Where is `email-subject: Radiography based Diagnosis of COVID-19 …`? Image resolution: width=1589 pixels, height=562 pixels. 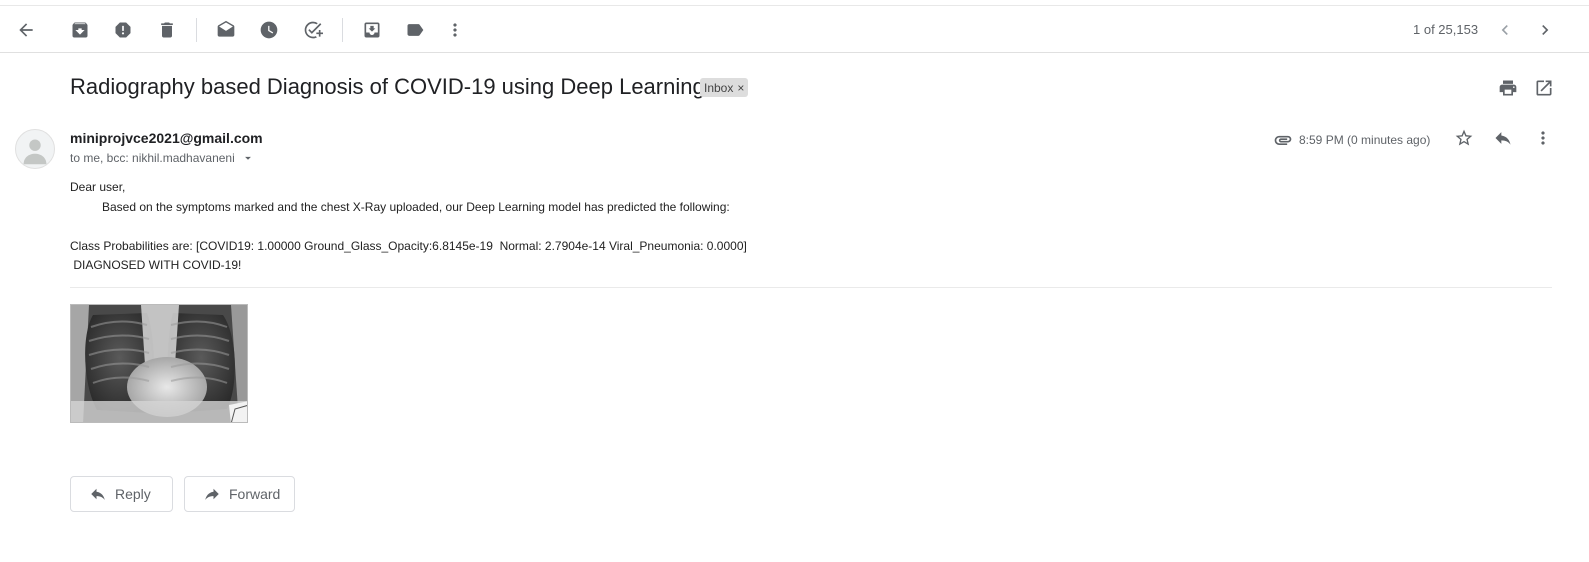
email-subject: Radiography based Diagnosis of COVID-19 … is located at coordinates (387, 86).